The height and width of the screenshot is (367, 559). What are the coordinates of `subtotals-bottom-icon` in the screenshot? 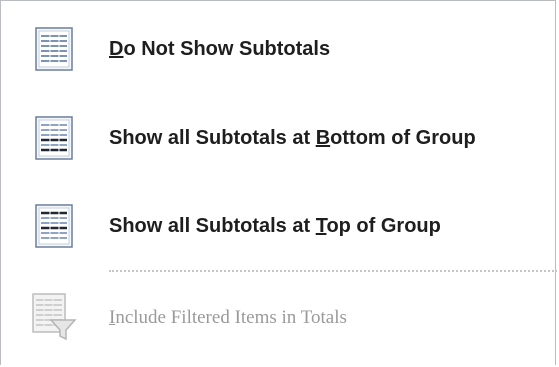 It's located at (54, 138).